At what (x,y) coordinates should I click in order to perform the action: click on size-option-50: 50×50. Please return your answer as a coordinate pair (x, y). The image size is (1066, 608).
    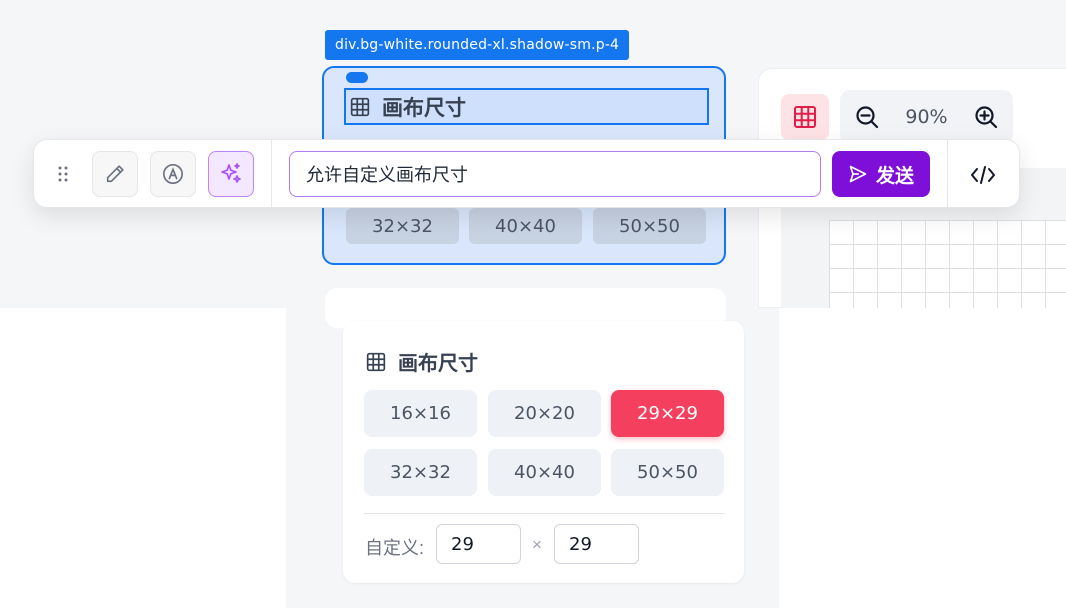
    Looking at the image, I should click on (667, 472).